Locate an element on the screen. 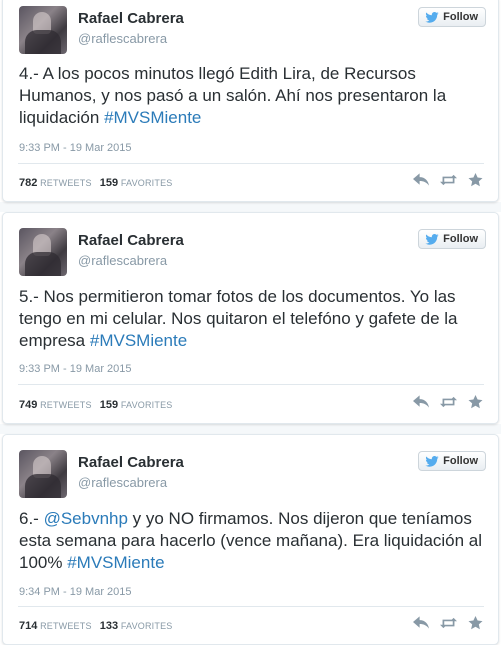 The height and width of the screenshot is (645, 501). tweet-stats: 714 RETWEETS 133 FAVORITES is located at coordinates (96, 626).